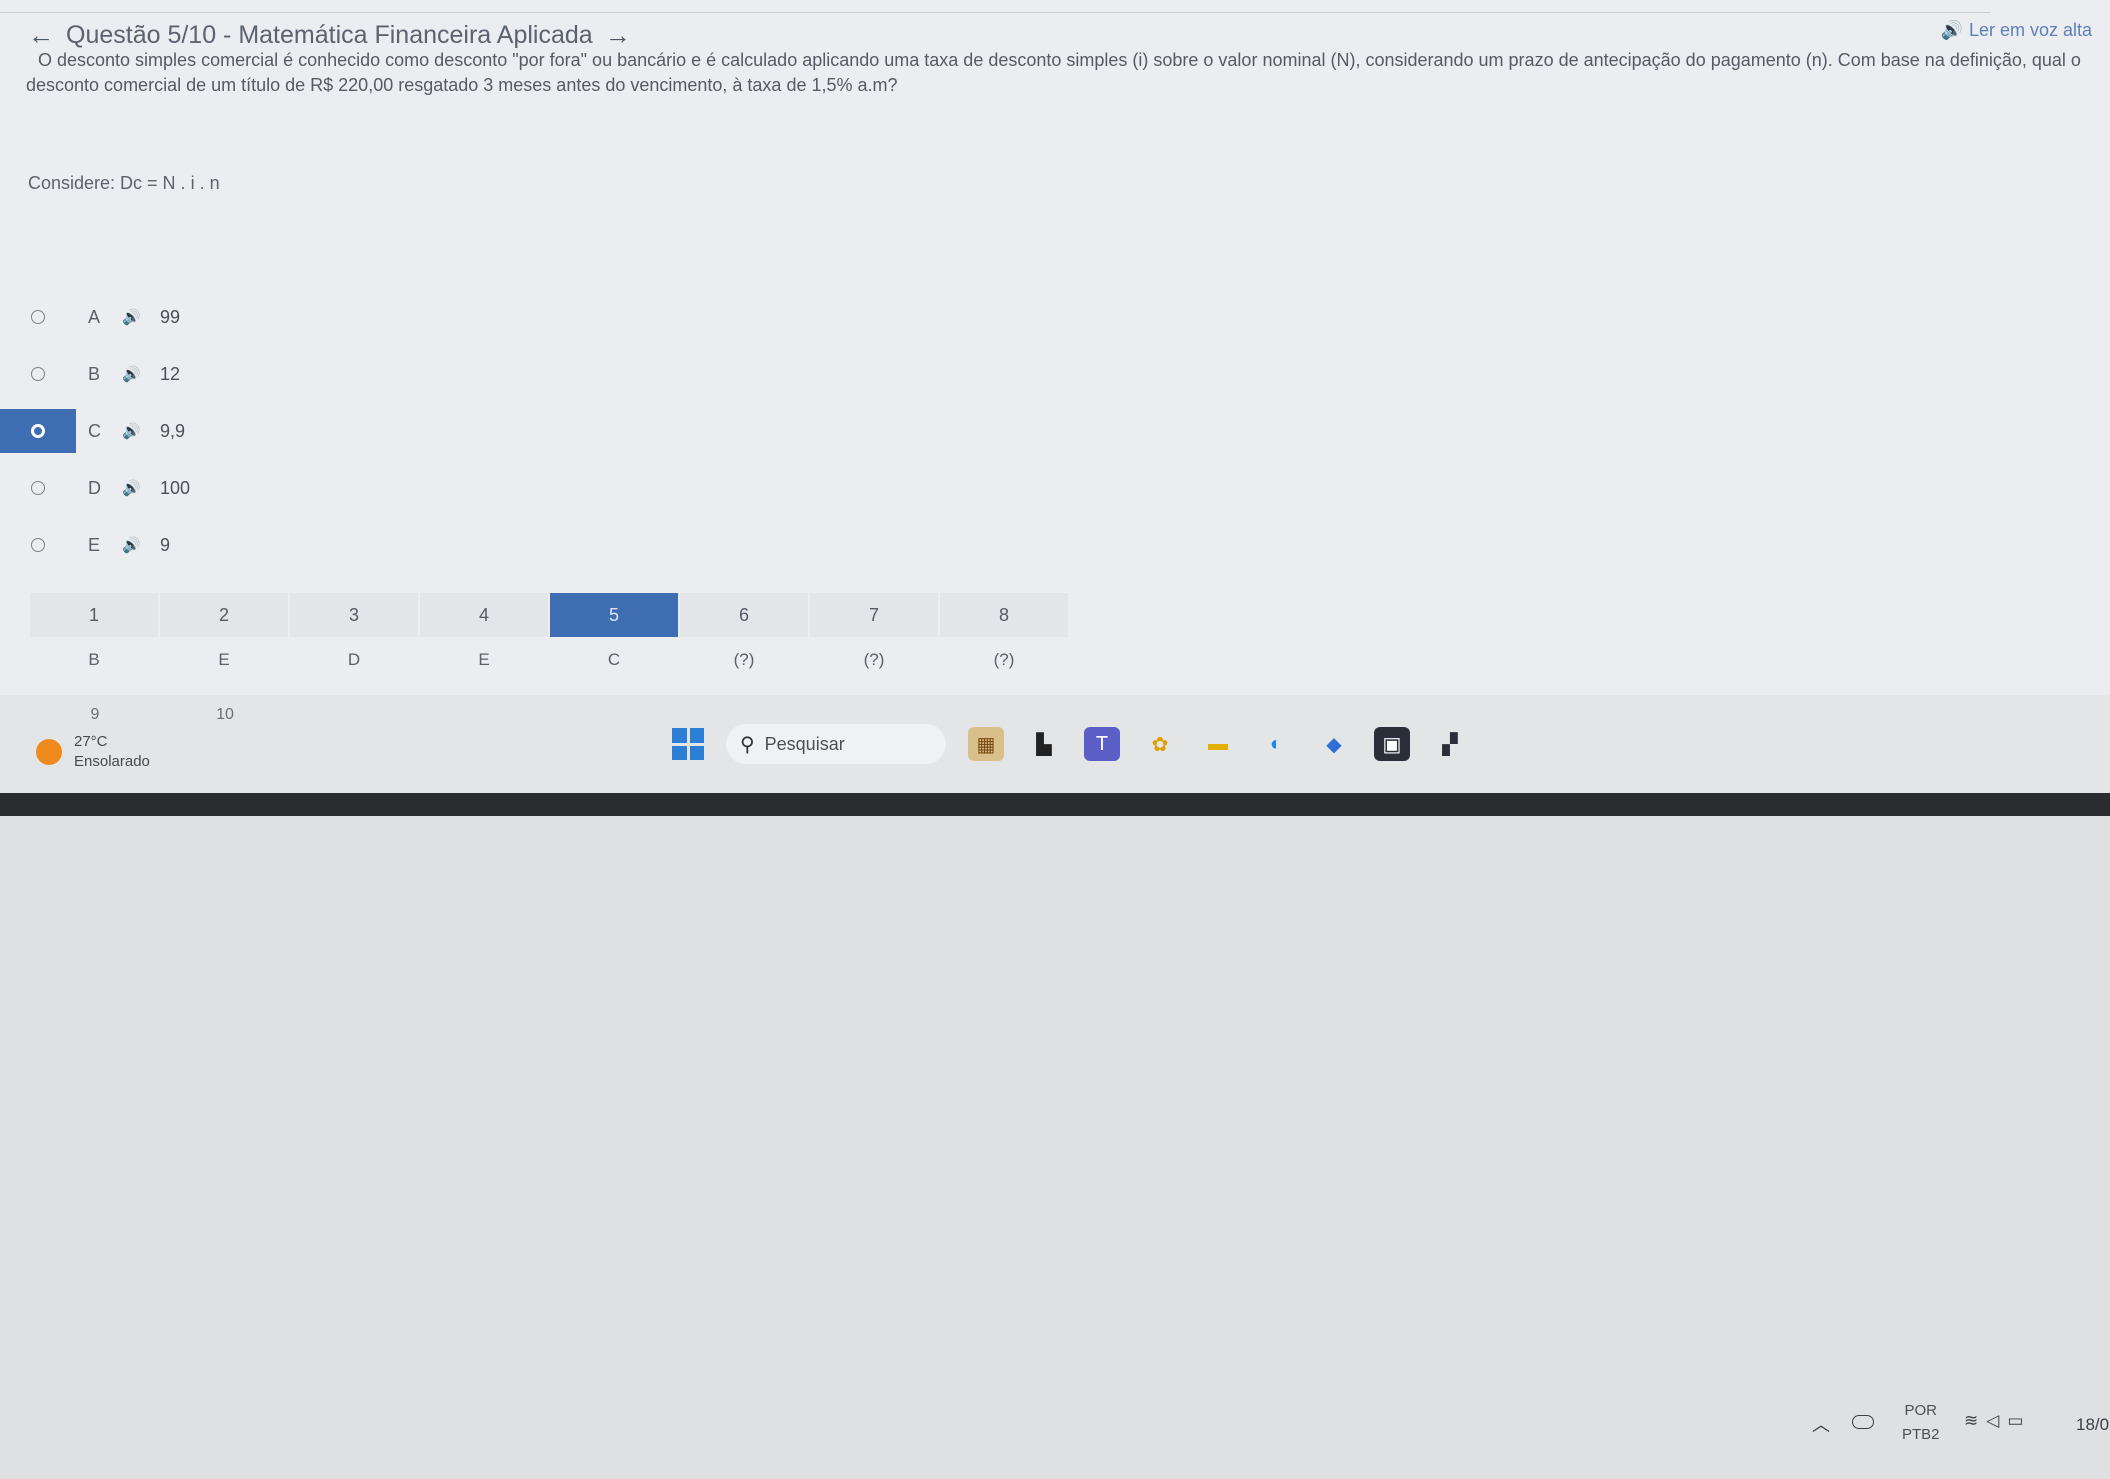 This screenshot has height=1479, width=2110. I want to click on read-aloud-button: 🔊 Ler em voz alta, so click(2016, 30).